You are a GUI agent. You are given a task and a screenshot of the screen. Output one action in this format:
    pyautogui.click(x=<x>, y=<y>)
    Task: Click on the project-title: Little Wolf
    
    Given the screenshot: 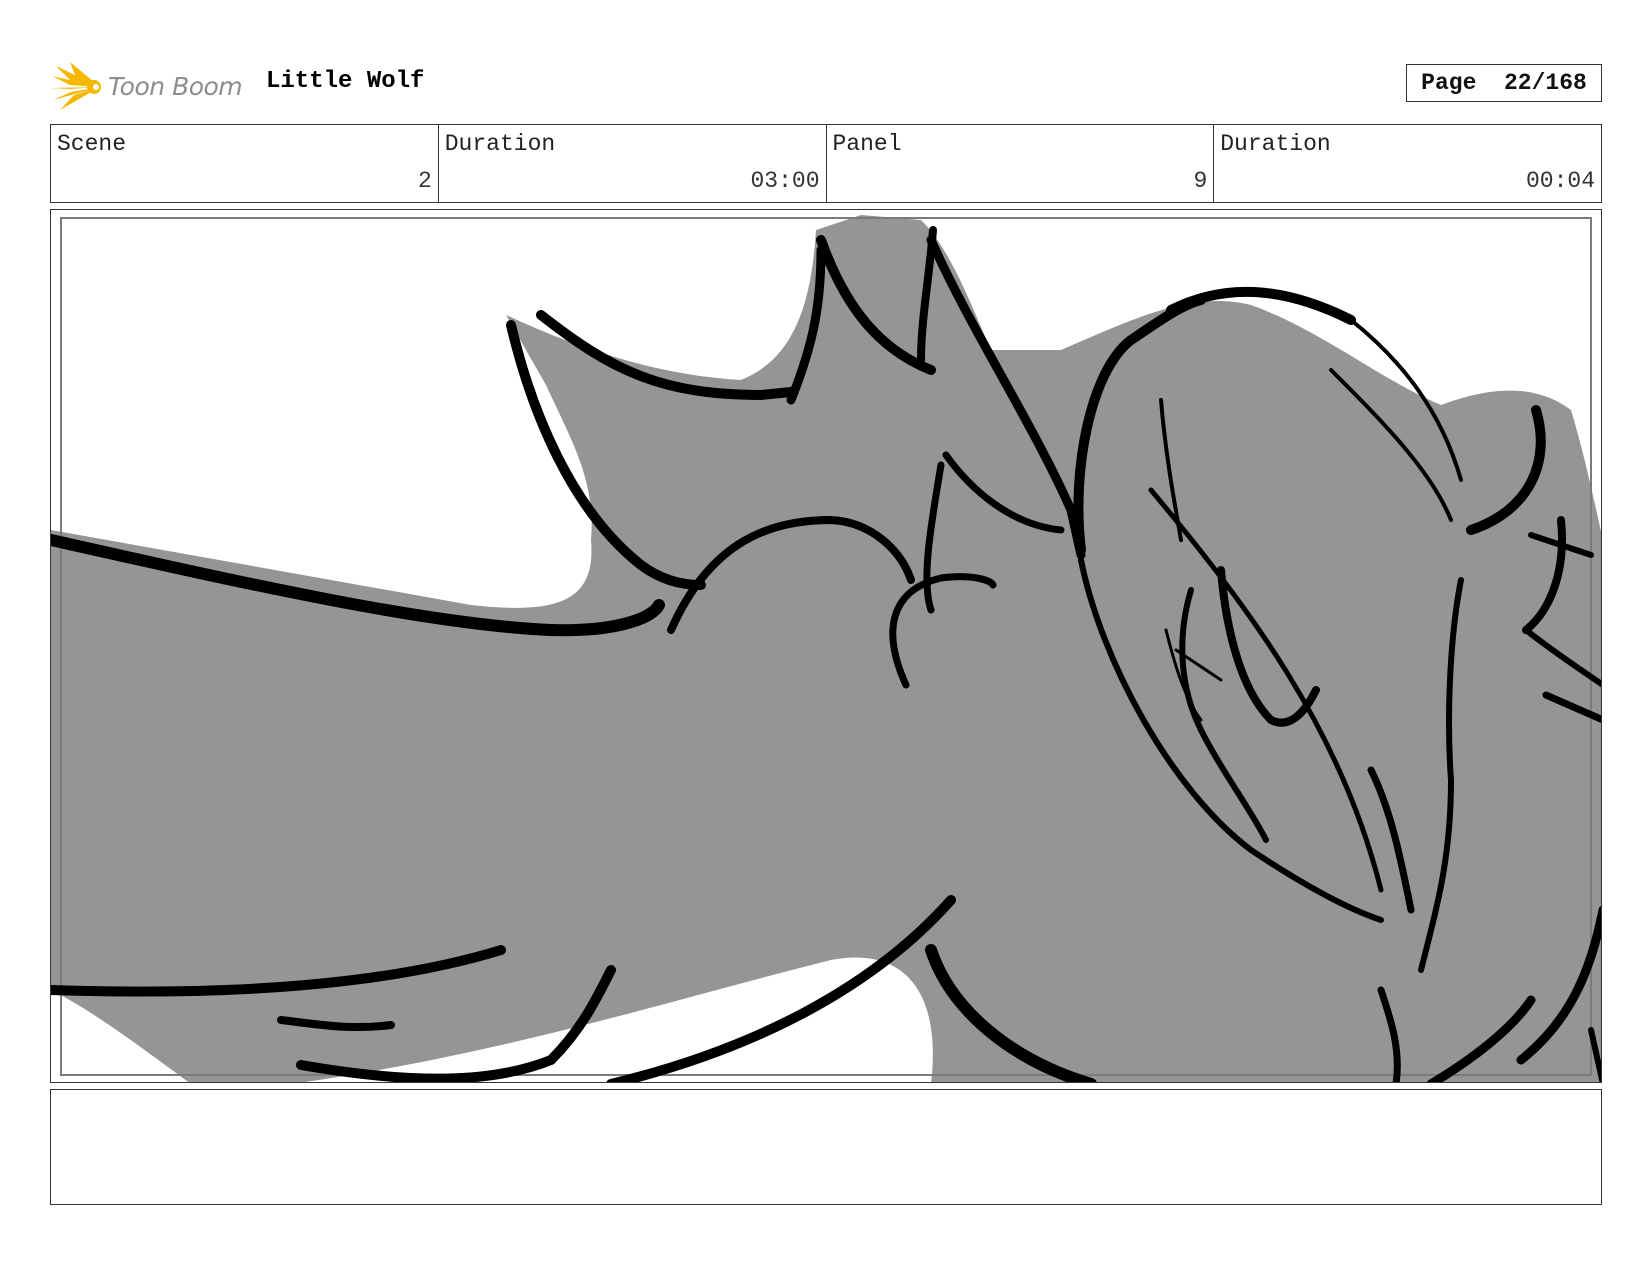 What is the action you would take?
    pyautogui.click(x=345, y=81)
    